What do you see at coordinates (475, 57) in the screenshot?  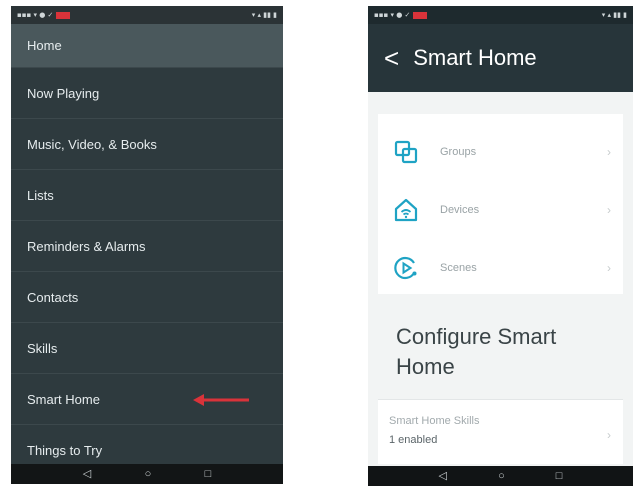 I see `page-title: Smart Home` at bounding box center [475, 57].